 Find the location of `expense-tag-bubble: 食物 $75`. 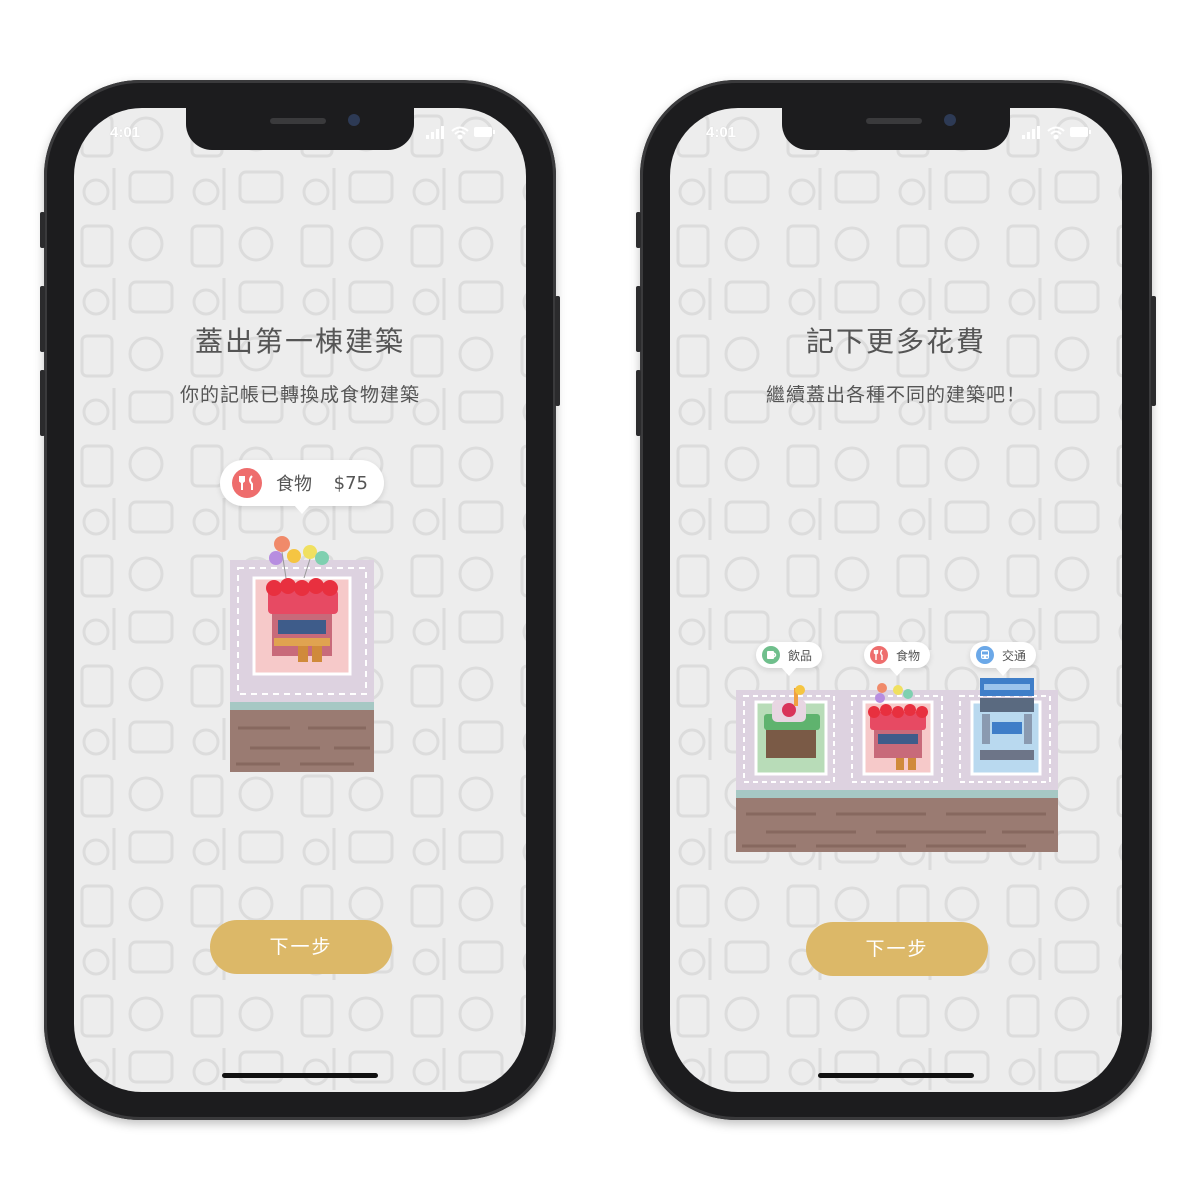

expense-tag-bubble: 食物 $75 is located at coordinates (302, 487).